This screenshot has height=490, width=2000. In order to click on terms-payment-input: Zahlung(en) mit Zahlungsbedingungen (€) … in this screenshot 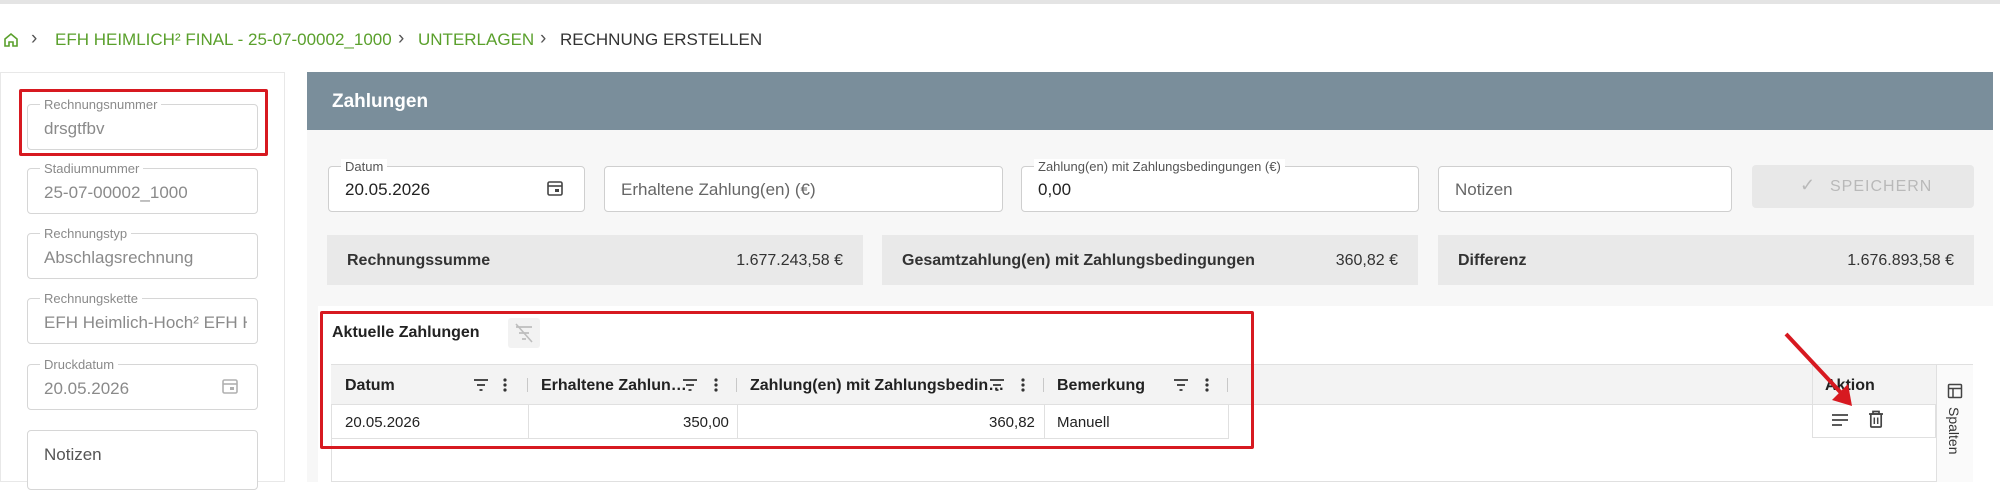, I will do `click(1220, 185)`.